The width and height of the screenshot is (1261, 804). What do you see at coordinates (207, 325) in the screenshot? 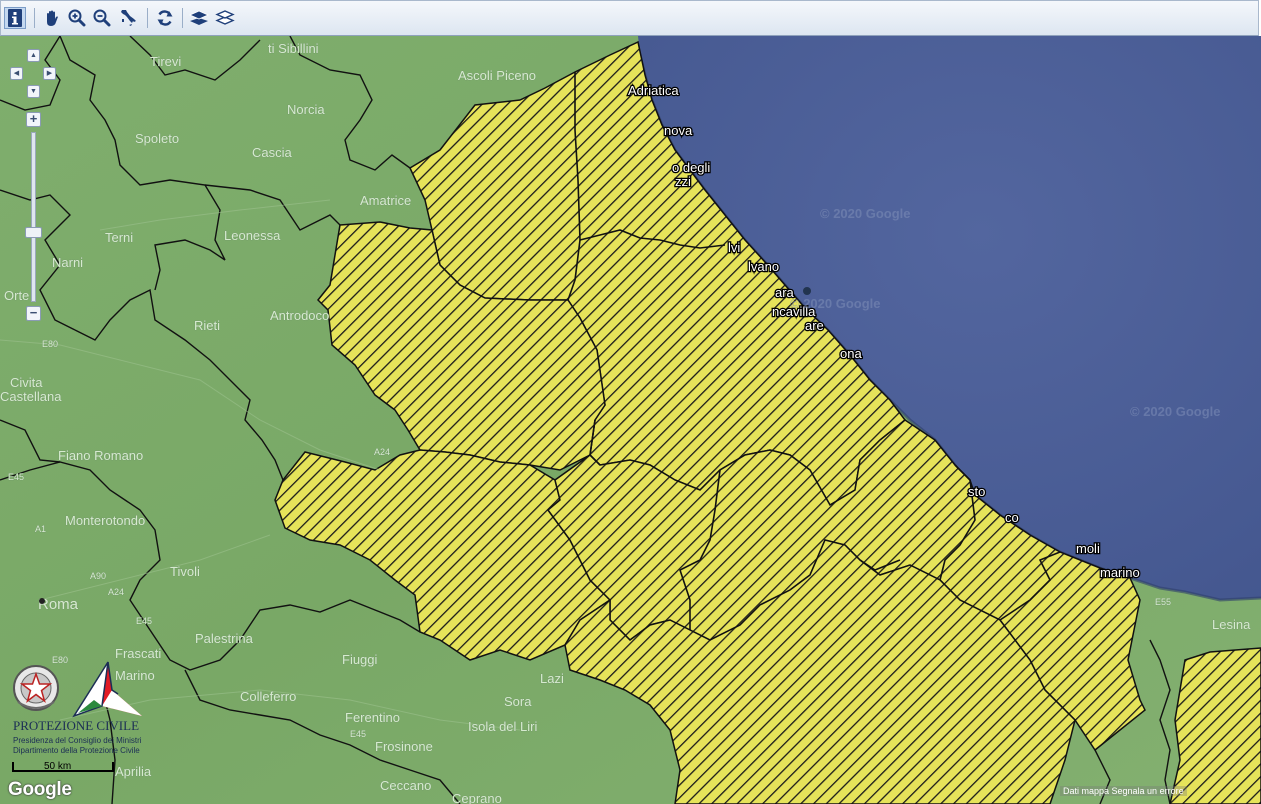
I see `place-label: Rieti` at bounding box center [207, 325].